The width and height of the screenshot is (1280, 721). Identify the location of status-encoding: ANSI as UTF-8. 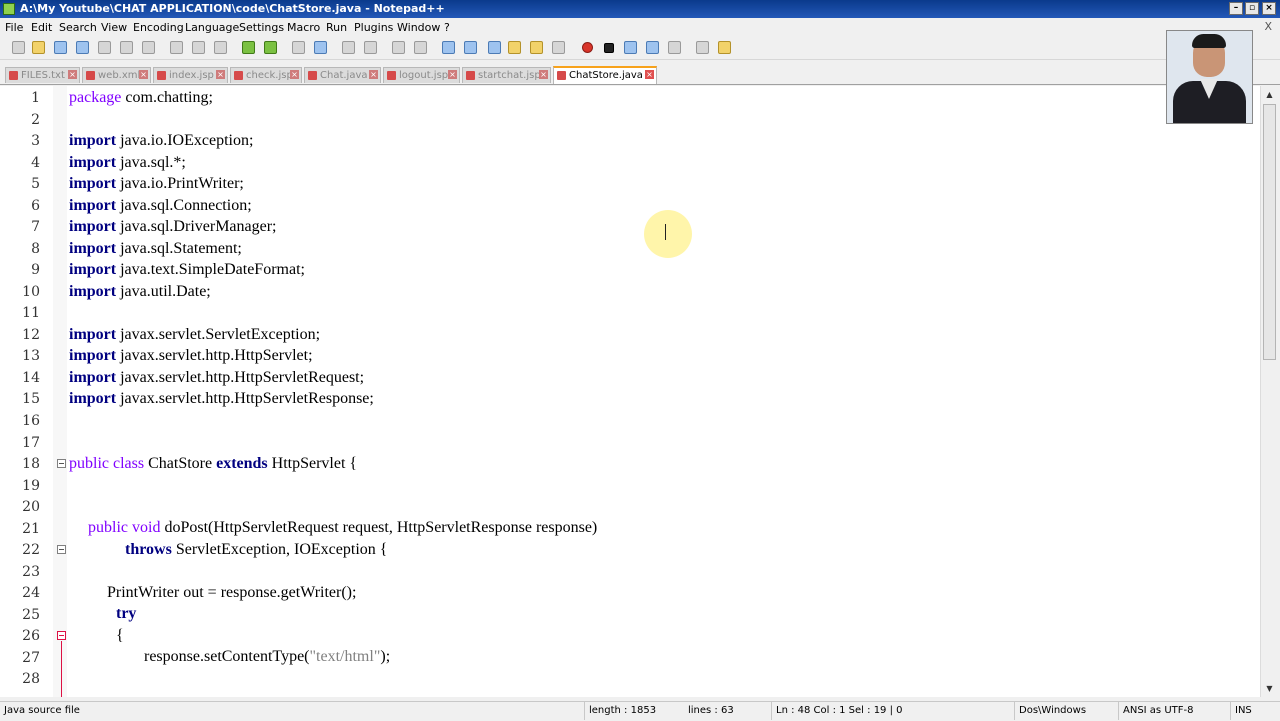
(1155, 711).